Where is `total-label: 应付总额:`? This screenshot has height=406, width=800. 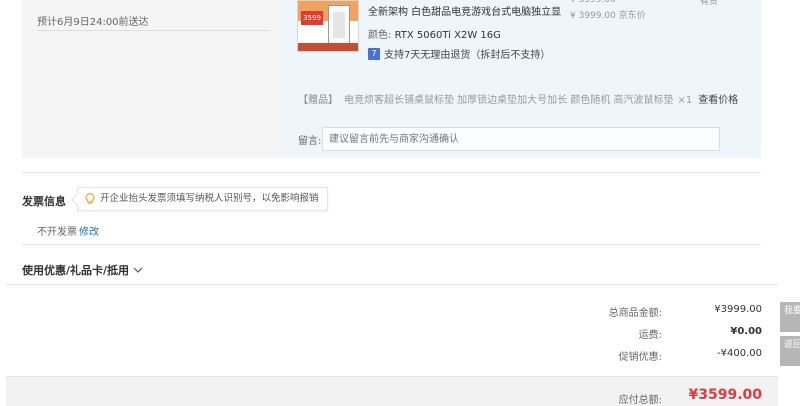
total-label: 应付总额: is located at coordinates (640, 400).